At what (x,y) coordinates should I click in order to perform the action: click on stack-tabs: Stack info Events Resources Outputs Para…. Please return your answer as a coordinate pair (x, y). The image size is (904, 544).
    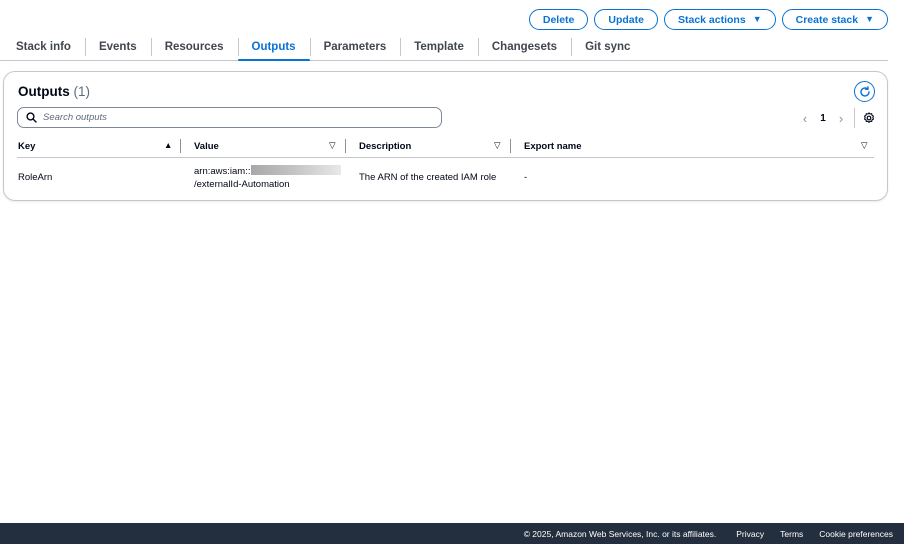
    Looking at the image, I should click on (444, 47).